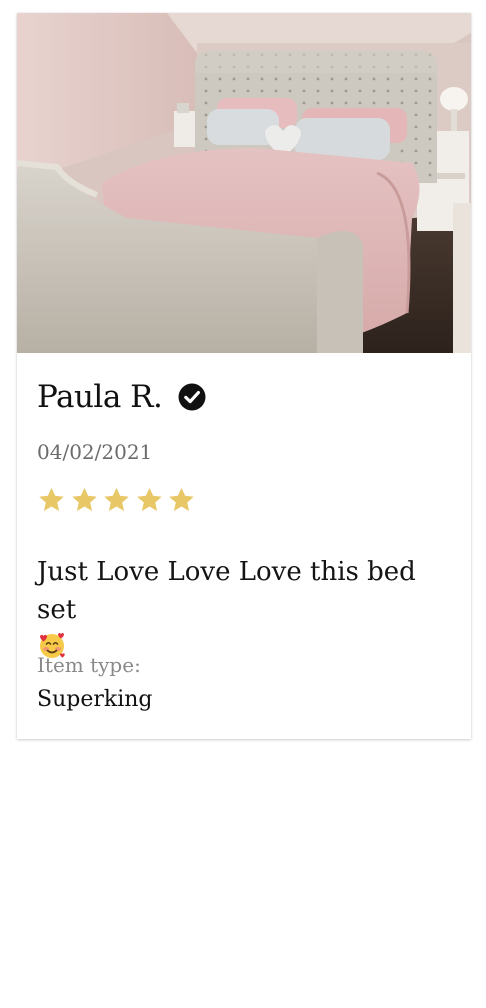 This screenshot has height=1008, width=486. Describe the element at coordinates (192, 397) in the screenshot. I see `verified-check-icon` at that location.